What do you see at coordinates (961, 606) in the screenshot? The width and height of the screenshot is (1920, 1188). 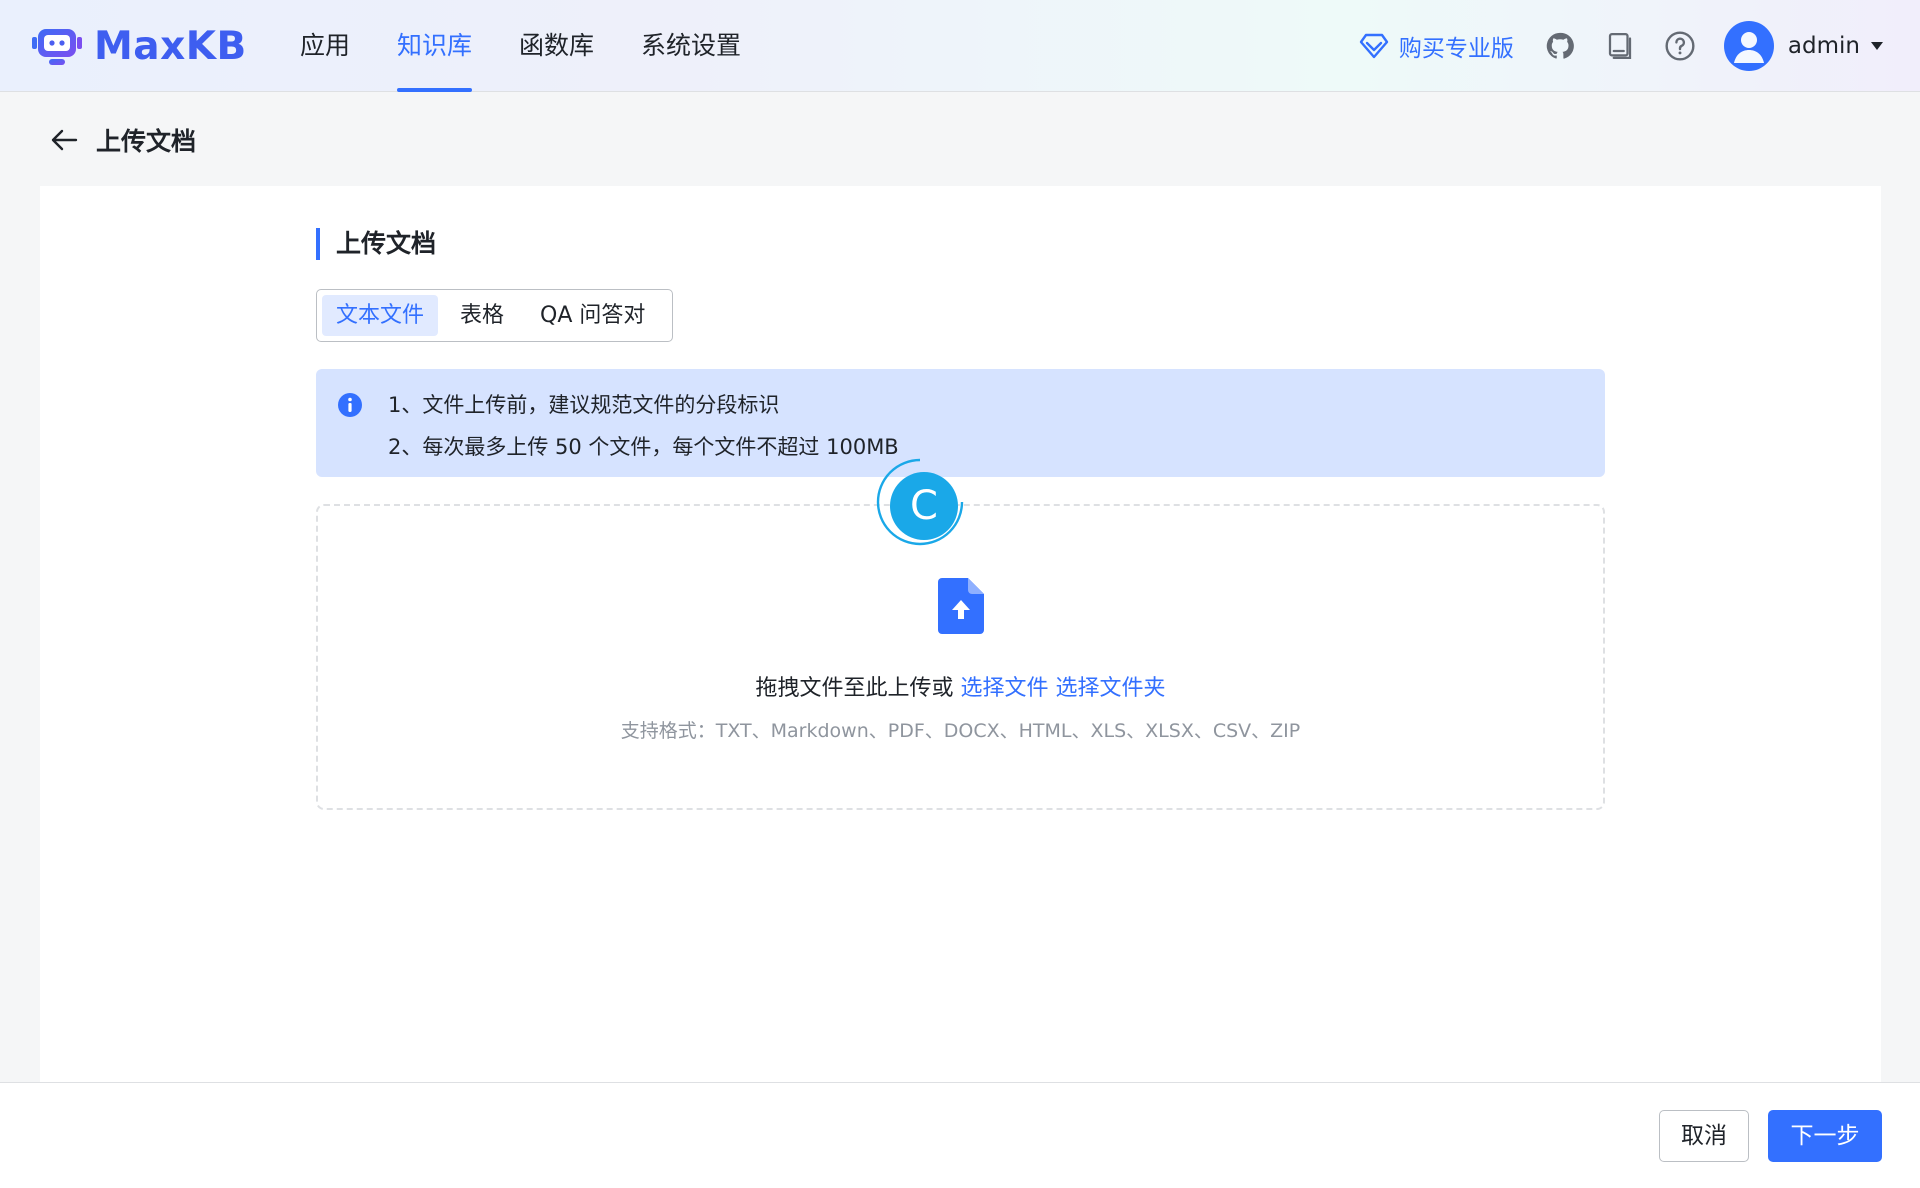 I see `file-upload-icon` at bounding box center [961, 606].